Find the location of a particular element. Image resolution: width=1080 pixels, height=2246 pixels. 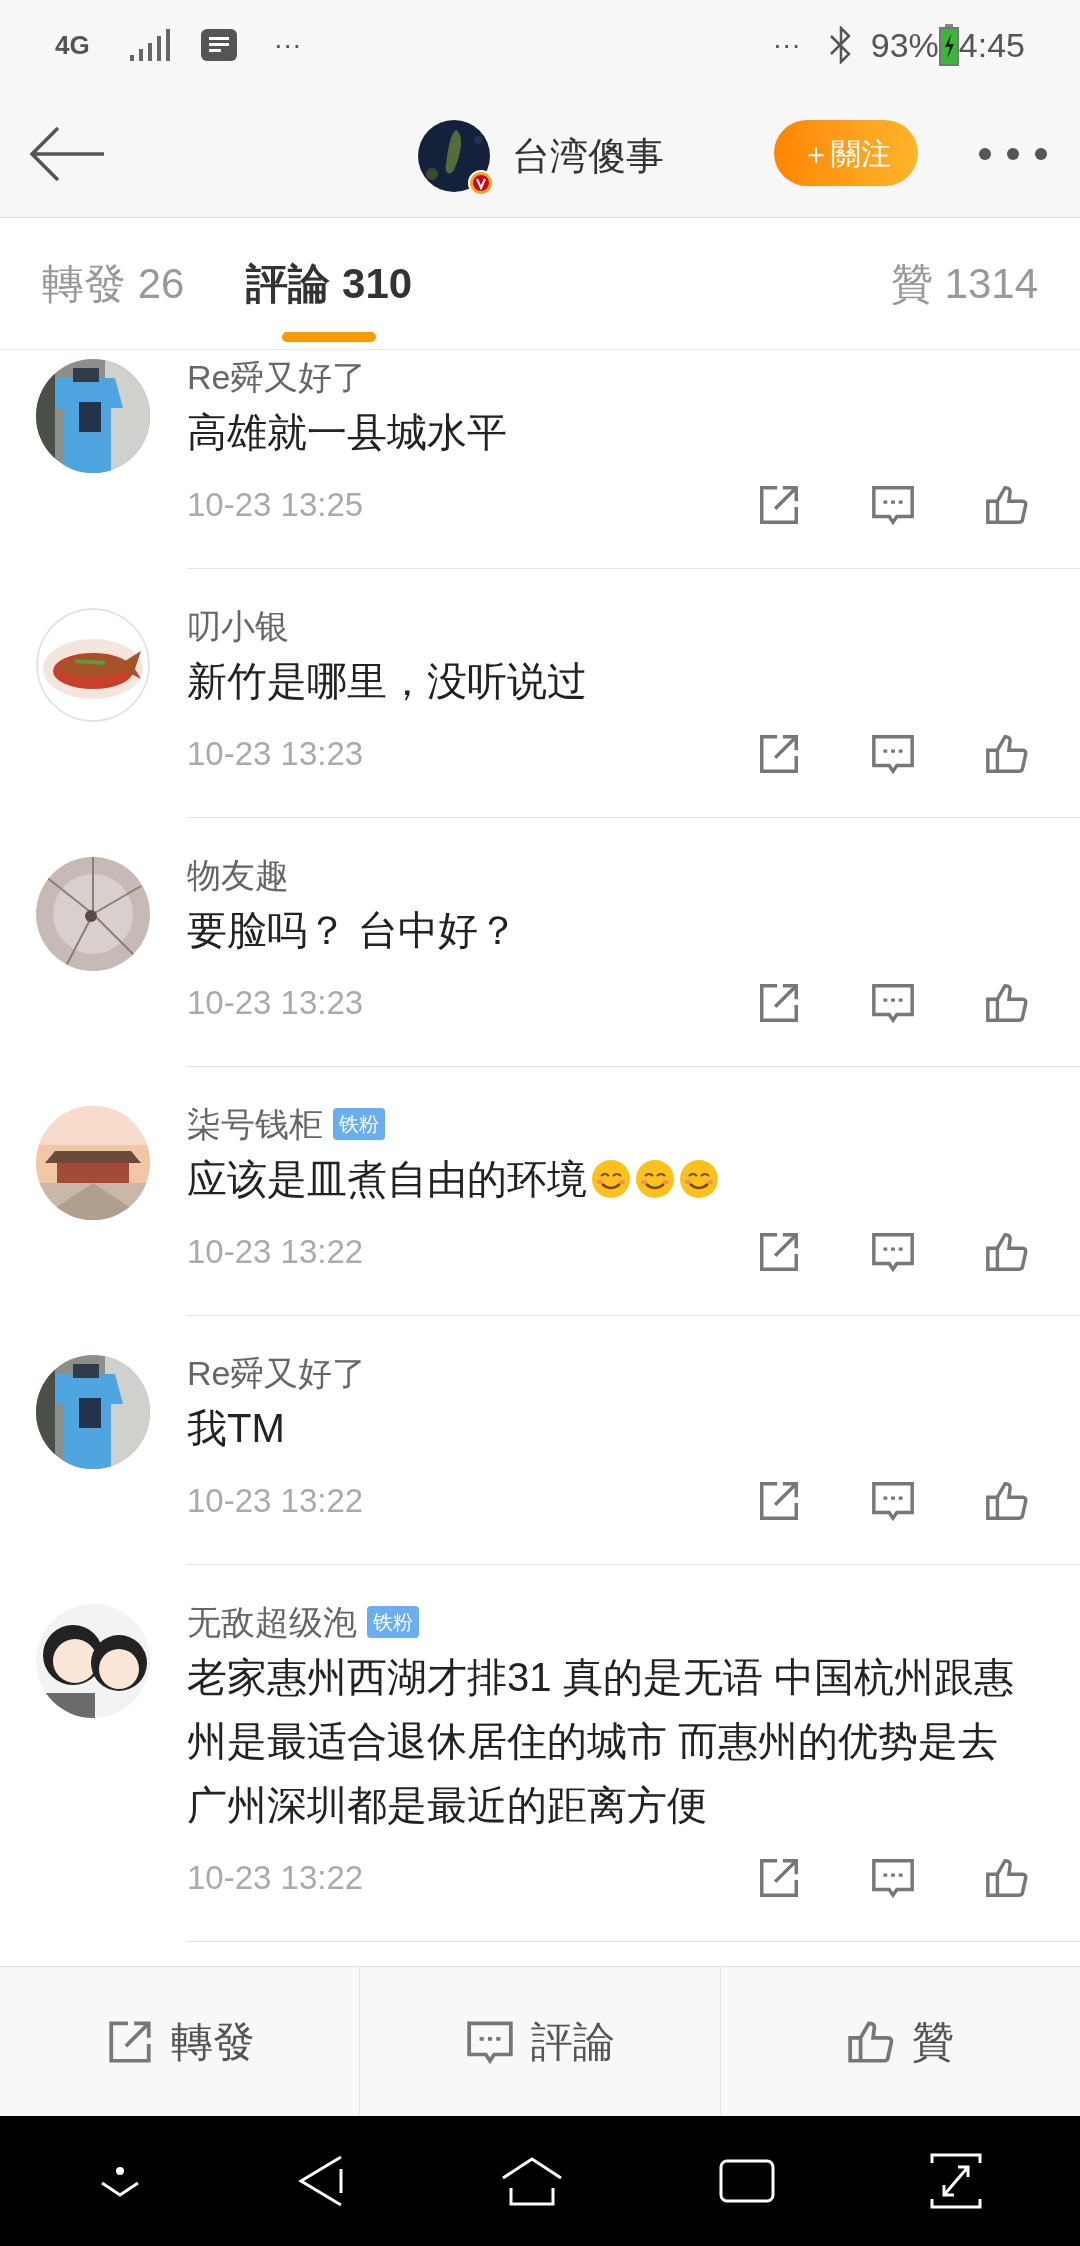

home-icon is located at coordinates (532, 2181).